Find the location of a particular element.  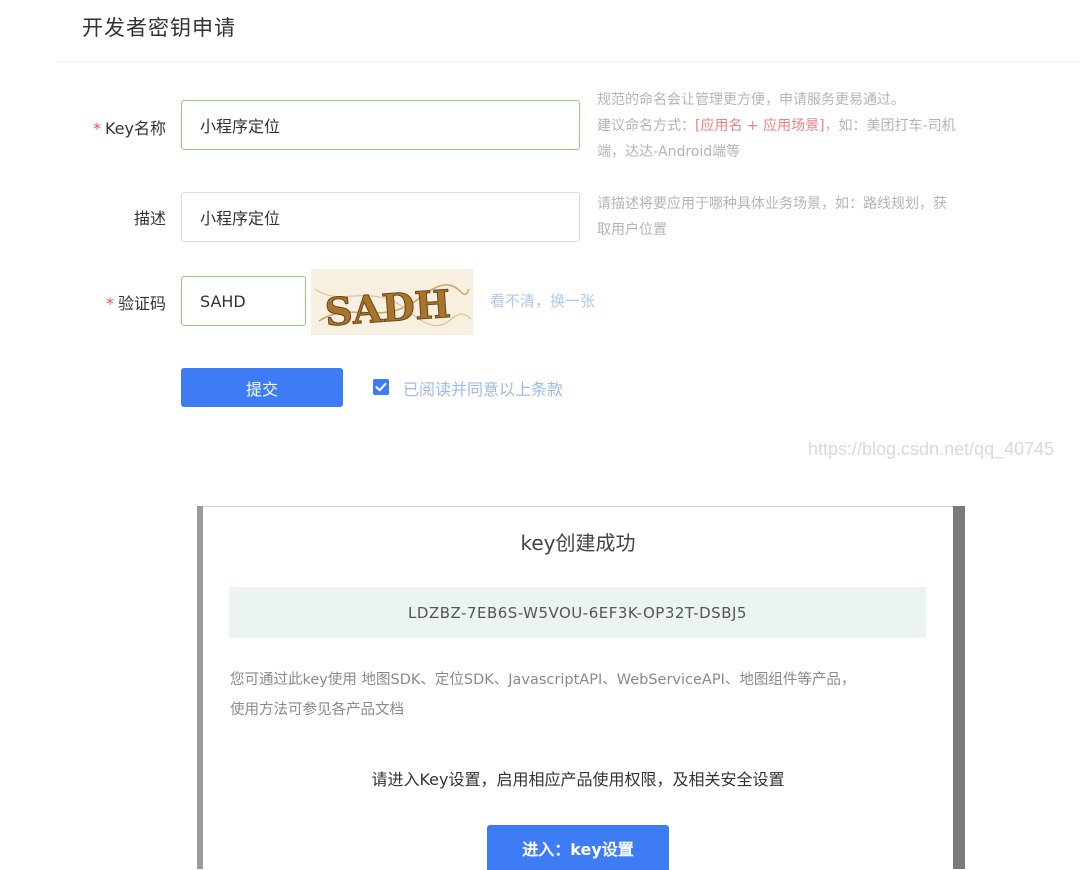

captcha-label: * 验证码 is located at coordinates (106, 302).